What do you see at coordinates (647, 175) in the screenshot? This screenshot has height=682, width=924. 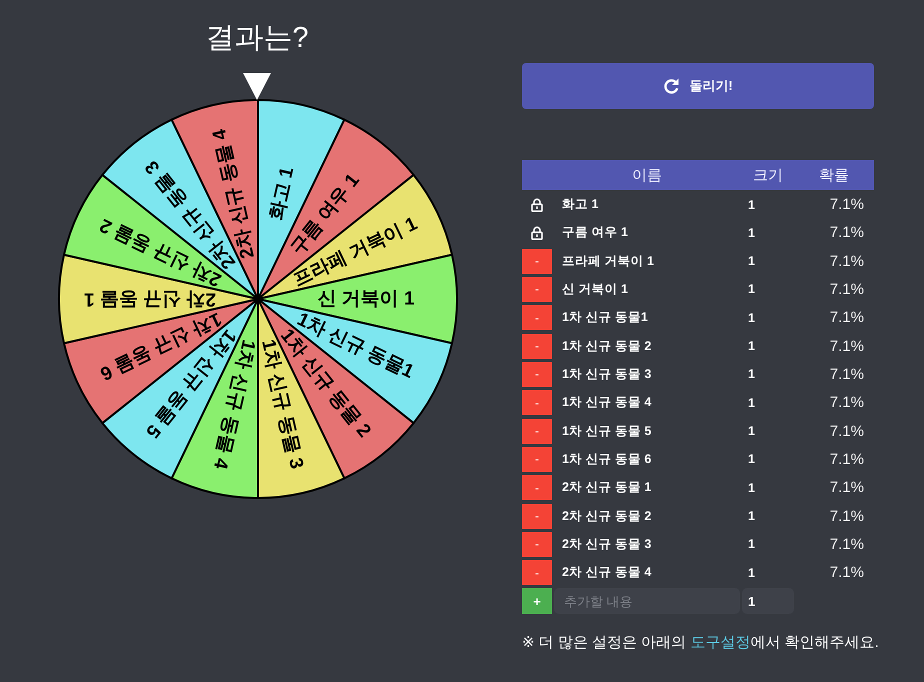 I see `column-header: 이름` at bounding box center [647, 175].